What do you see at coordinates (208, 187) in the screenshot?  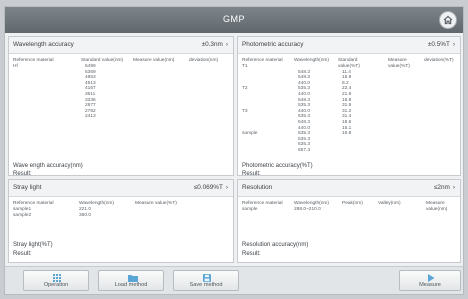 I see `standard-value: ≤0.069%T` at bounding box center [208, 187].